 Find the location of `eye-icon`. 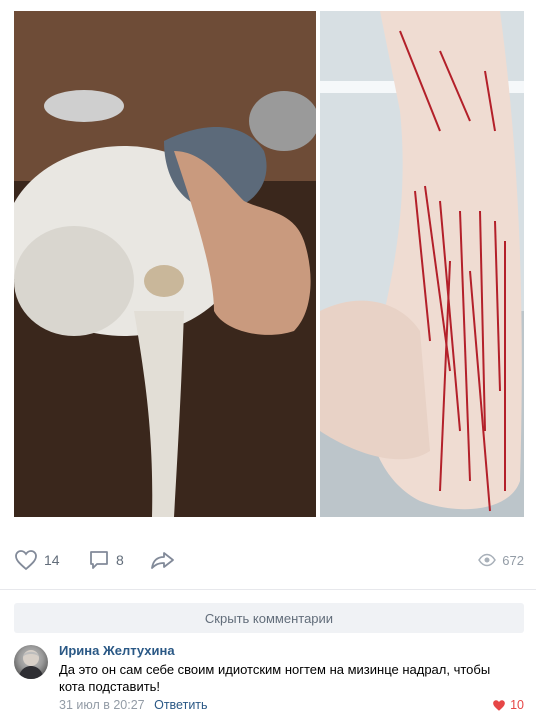

eye-icon is located at coordinates (487, 560).